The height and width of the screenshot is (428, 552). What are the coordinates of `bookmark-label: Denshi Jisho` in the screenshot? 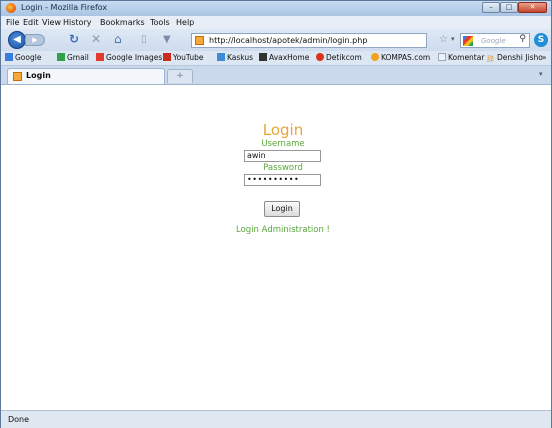 It's located at (520, 57).